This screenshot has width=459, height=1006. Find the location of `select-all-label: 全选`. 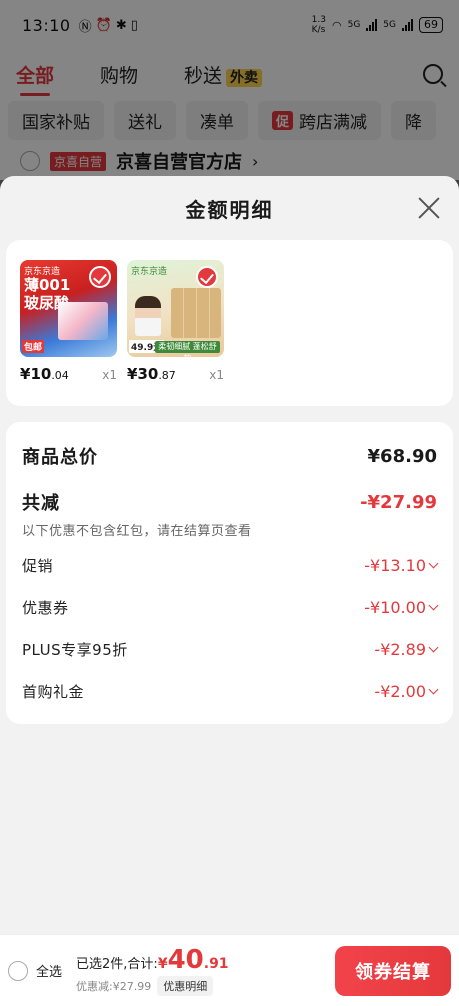

select-all-label: 全选 is located at coordinates (49, 970).